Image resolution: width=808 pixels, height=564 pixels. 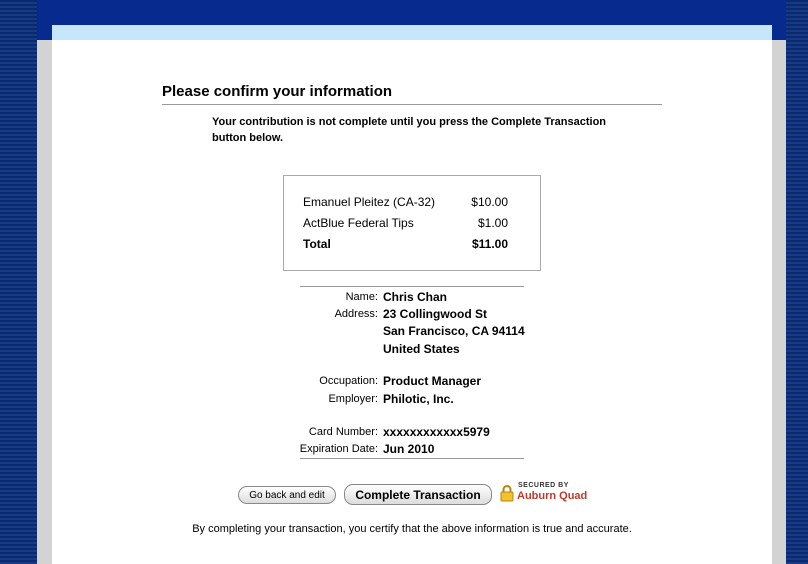 I want to click on summary-item-label: Emanuel Pleitez (CA-32), so click(x=369, y=202).